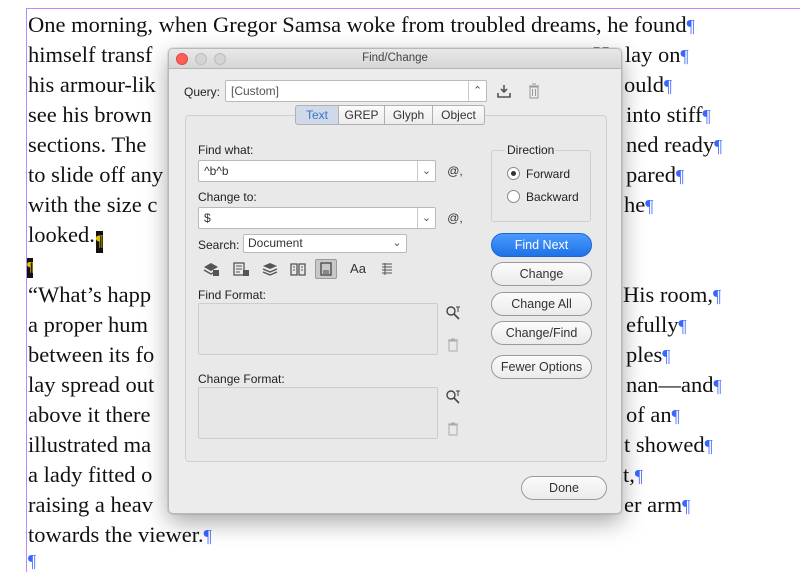 This screenshot has height=572, width=800. What do you see at coordinates (674, 145) in the screenshot?
I see `text-fragment-right: ned ready¶` at bounding box center [674, 145].